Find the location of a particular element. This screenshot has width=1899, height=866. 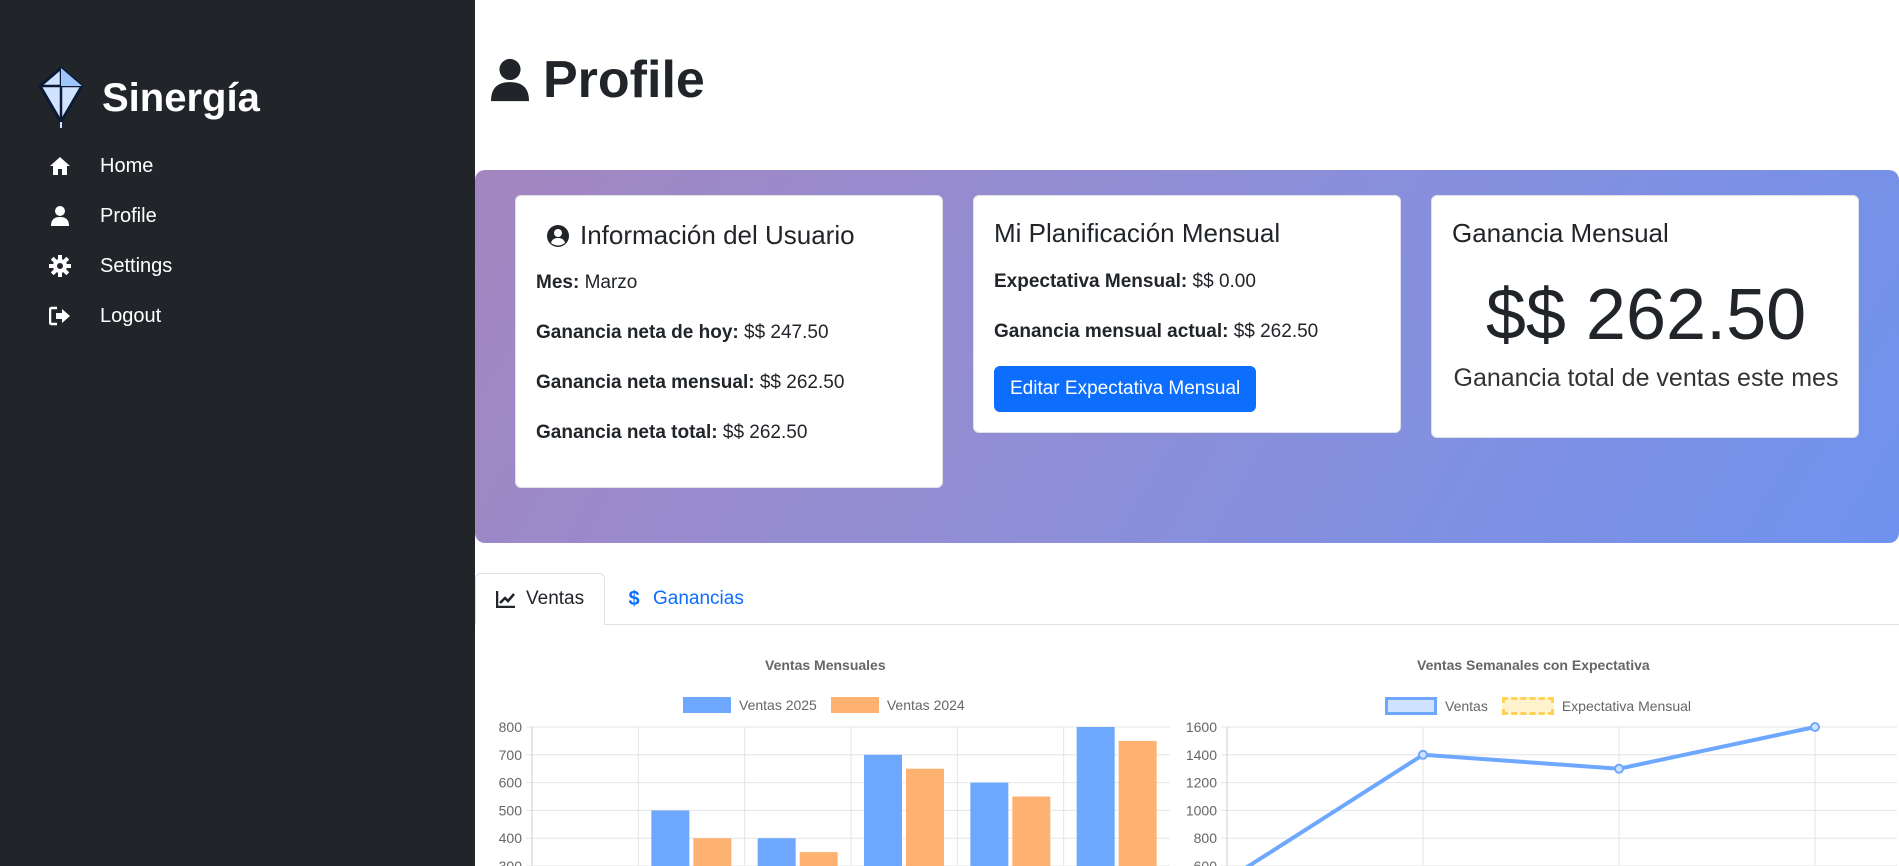

y-tick-label: 1400 is located at coordinates (1201, 755).